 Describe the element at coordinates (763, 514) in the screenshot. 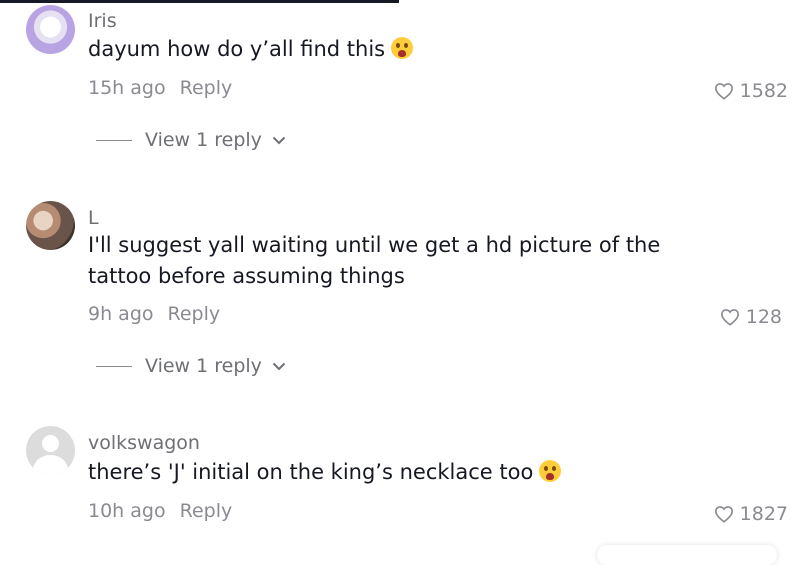

I see `like-count: 1827` at that location.